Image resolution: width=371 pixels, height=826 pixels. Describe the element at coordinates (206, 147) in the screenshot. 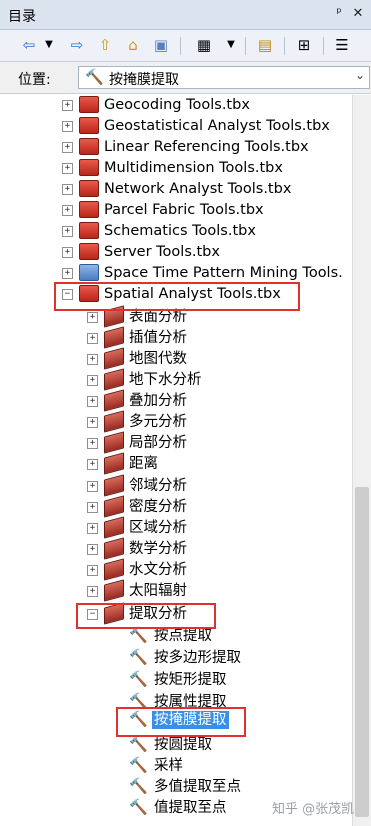

I see `tree-item-label: Linear Referencing Tools.tbx` at that location.